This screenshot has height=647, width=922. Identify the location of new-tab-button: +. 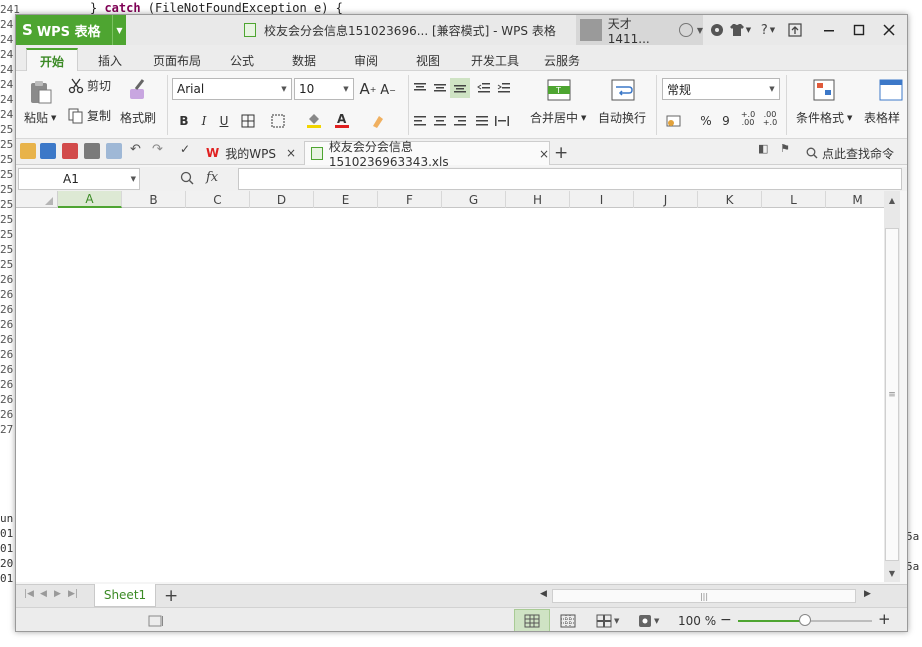
(564, 153).